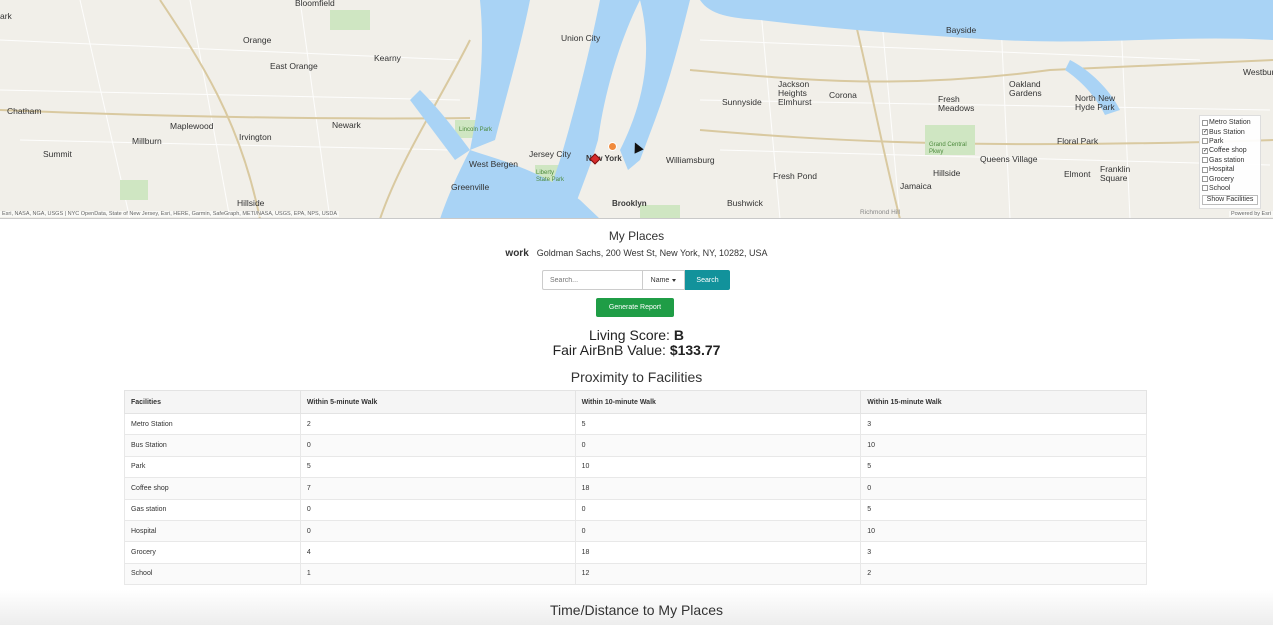 This screenshot has width=1273, height=625. I want to click on map-label-summit: Summit, so click(57, 154).